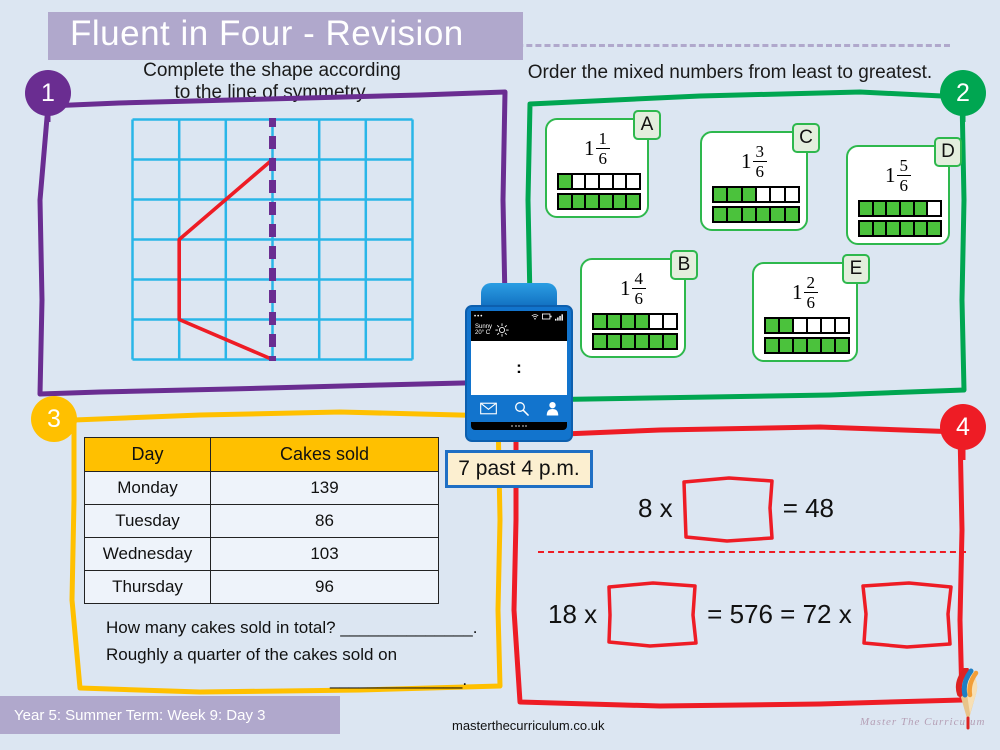  I want to click on clock-colon: :, so click(519, 368).